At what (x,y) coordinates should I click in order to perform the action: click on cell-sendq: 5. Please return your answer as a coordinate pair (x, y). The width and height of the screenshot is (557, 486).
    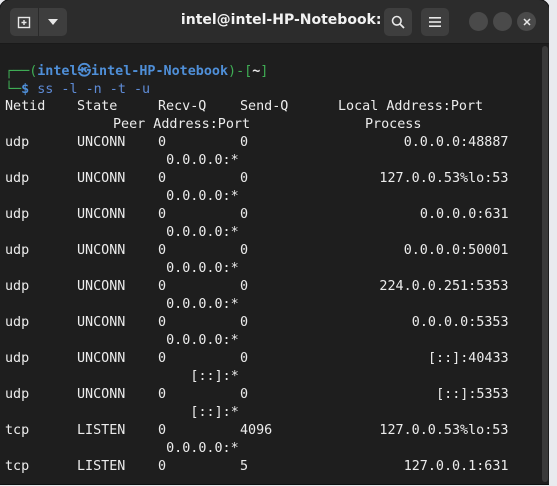
    Looking at the image, I should click on (244, 466).